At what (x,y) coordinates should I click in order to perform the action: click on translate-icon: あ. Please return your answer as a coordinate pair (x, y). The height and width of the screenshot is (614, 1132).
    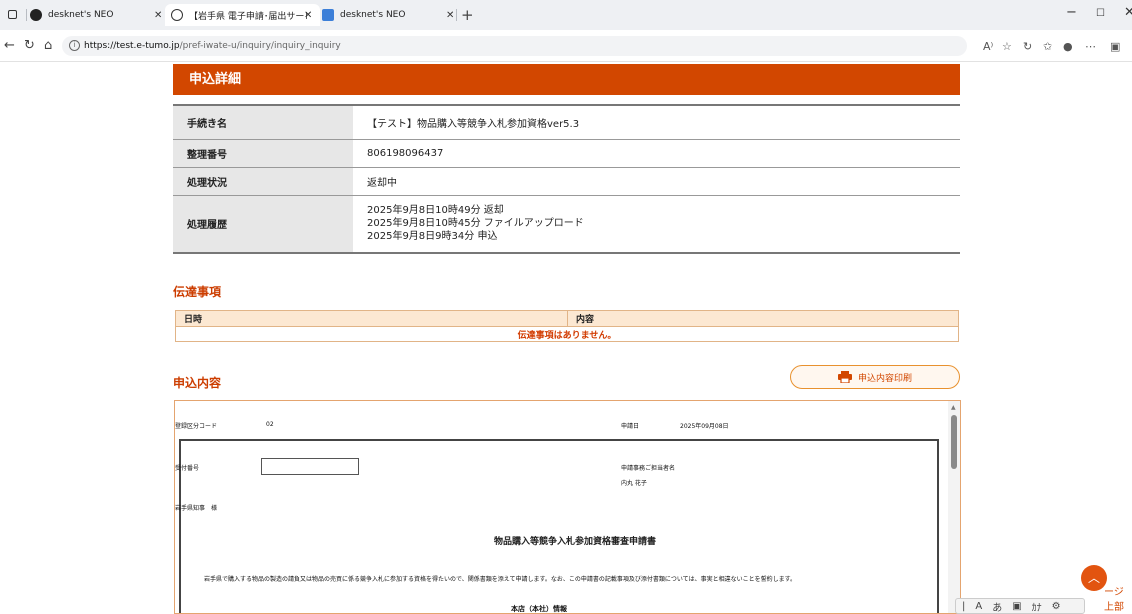
    Looking at the image, I should click on (997, 606).